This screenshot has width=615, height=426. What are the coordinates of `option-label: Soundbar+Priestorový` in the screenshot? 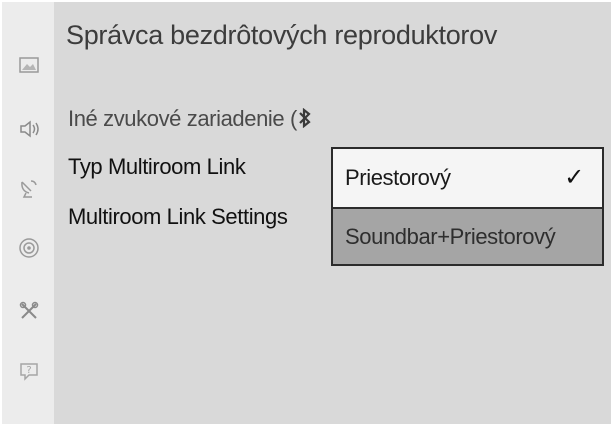 It's located at (450, 236).